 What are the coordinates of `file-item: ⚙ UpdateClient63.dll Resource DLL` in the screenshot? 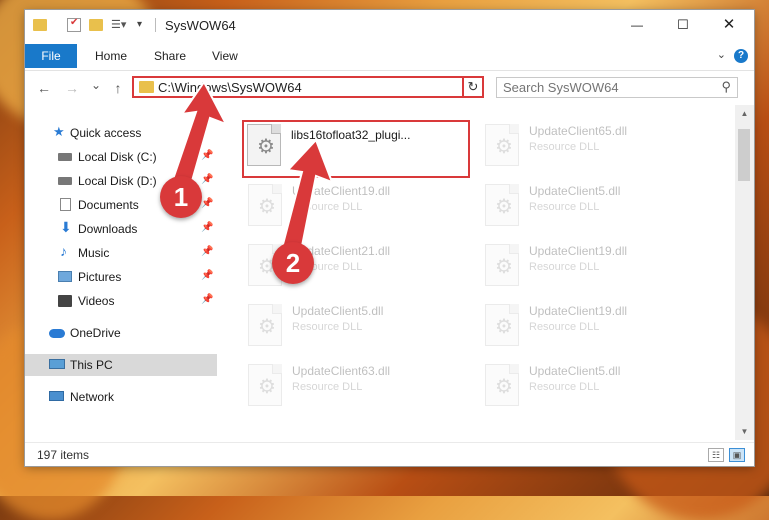 It's located at (360, 390).